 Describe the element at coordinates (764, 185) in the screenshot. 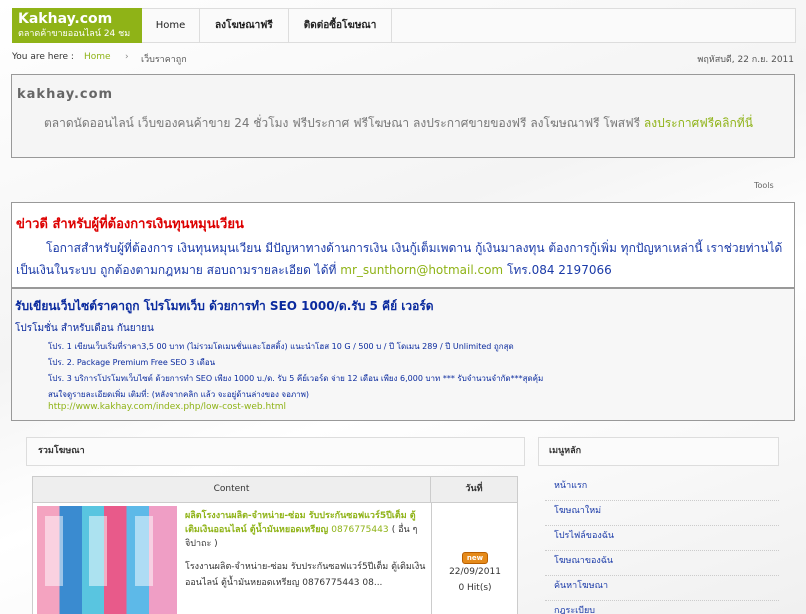

I see `tools-link: Tools` at that location.